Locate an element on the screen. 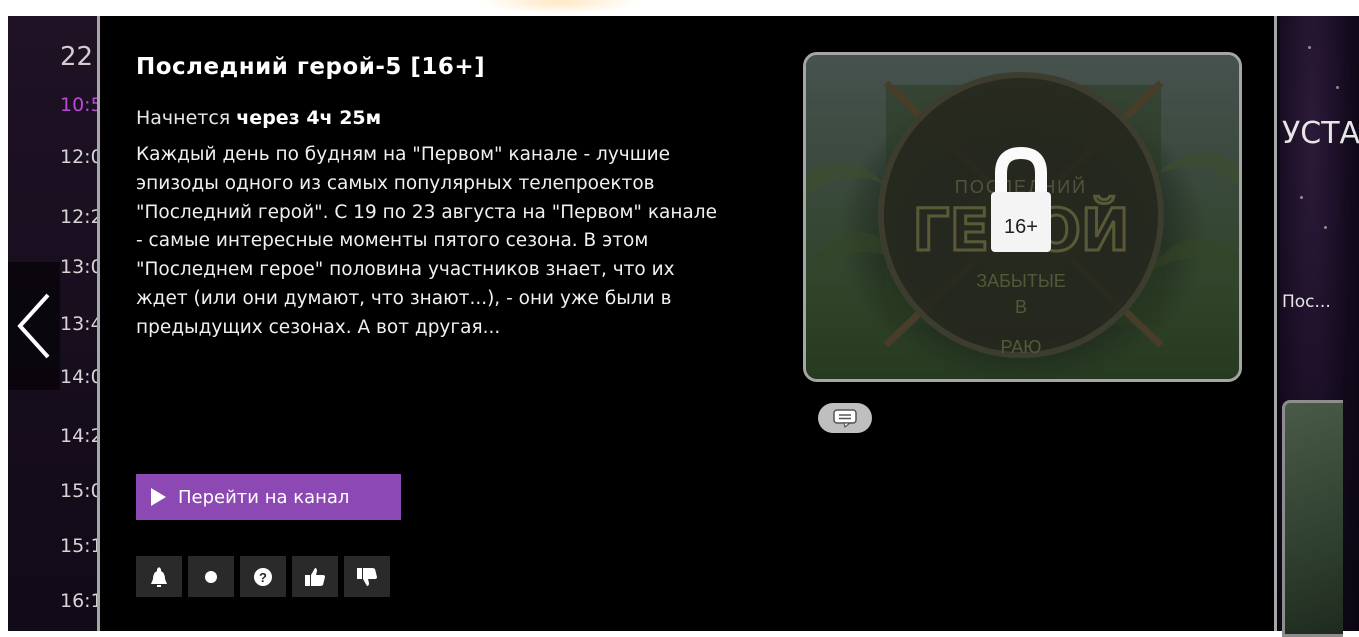 The width and height of the screenshot is (1359, 637). time-slot: 14:0 is located at coordinates (79, 377).